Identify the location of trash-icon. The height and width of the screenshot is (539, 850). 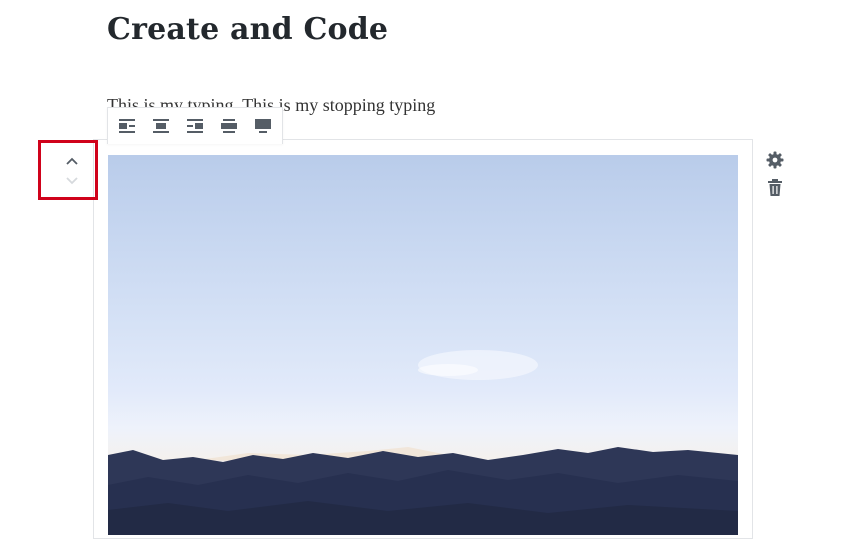
(775, 187).